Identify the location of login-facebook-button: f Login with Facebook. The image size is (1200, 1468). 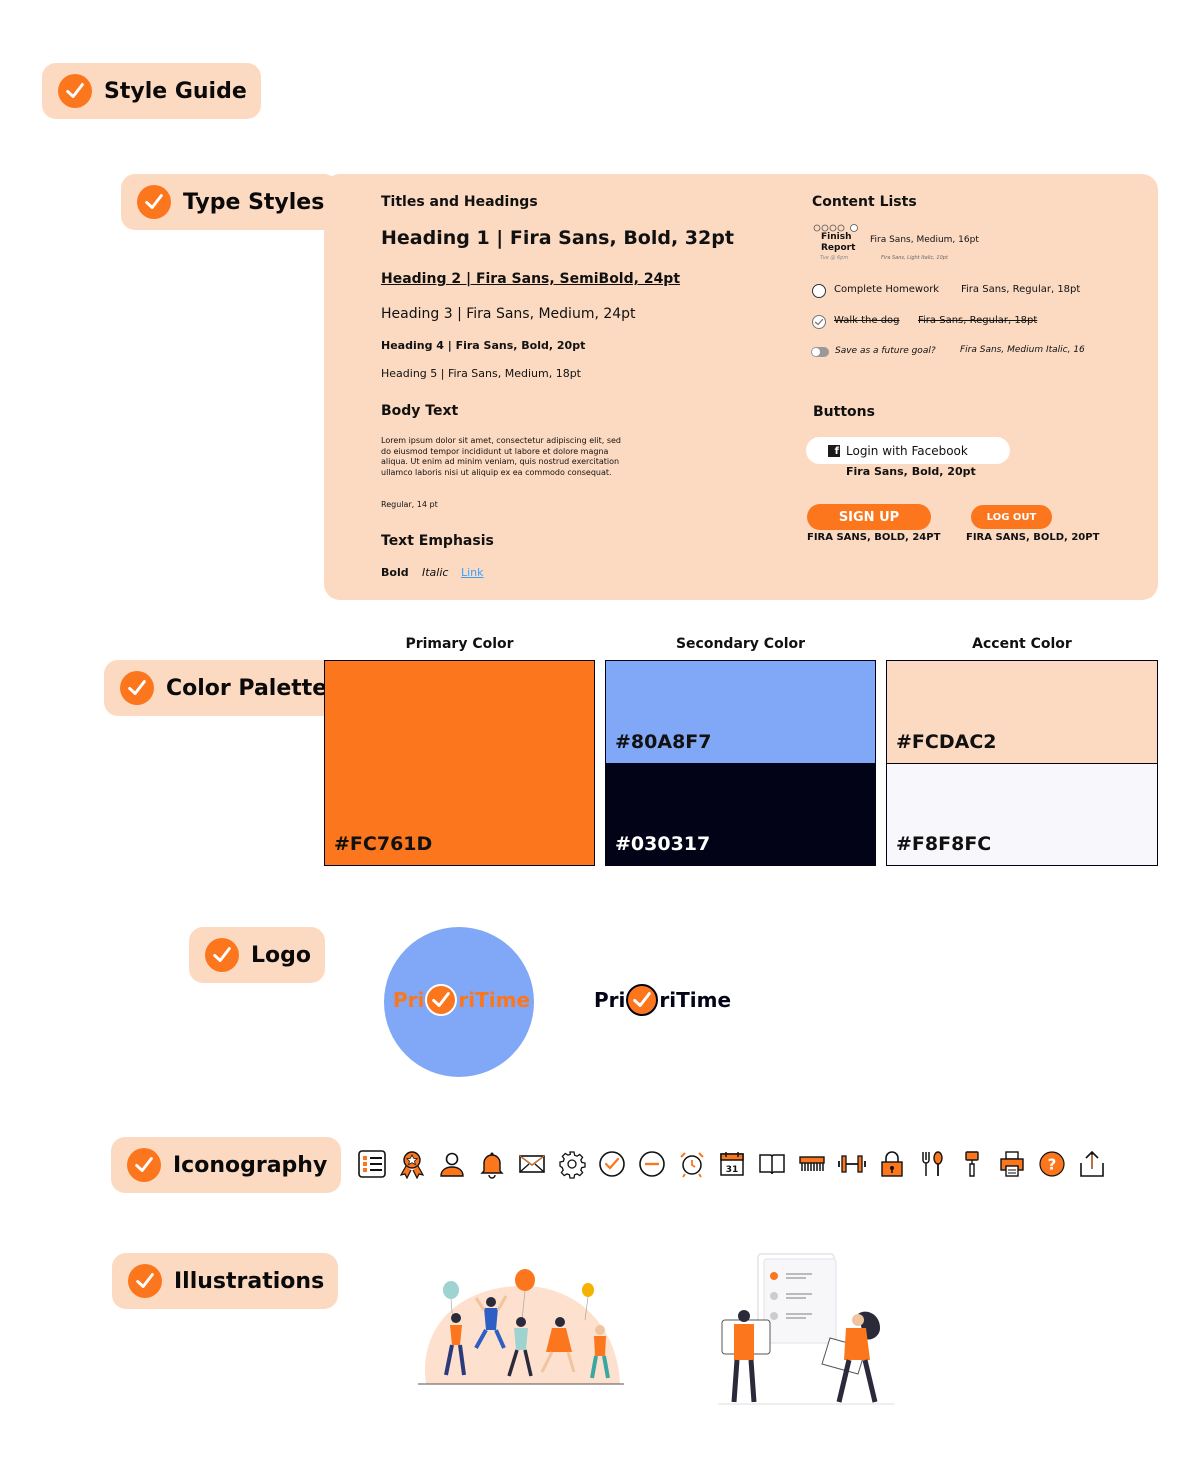
(908, 450).